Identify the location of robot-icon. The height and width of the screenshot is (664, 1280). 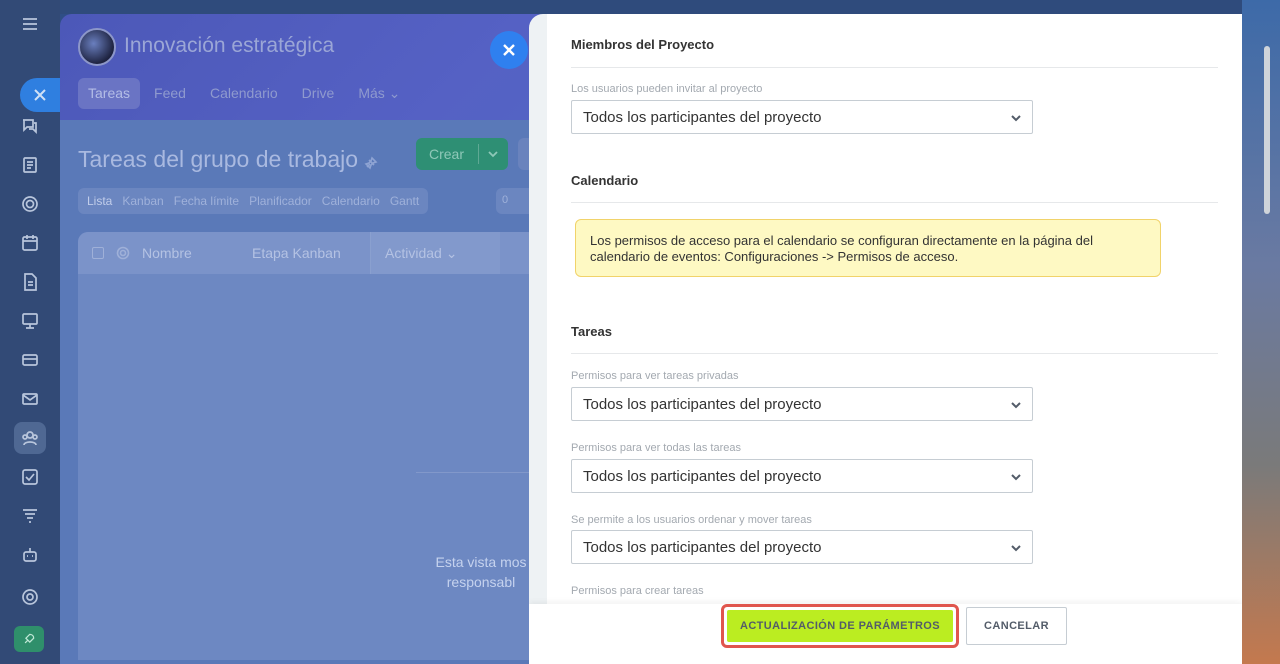
(30, 555).